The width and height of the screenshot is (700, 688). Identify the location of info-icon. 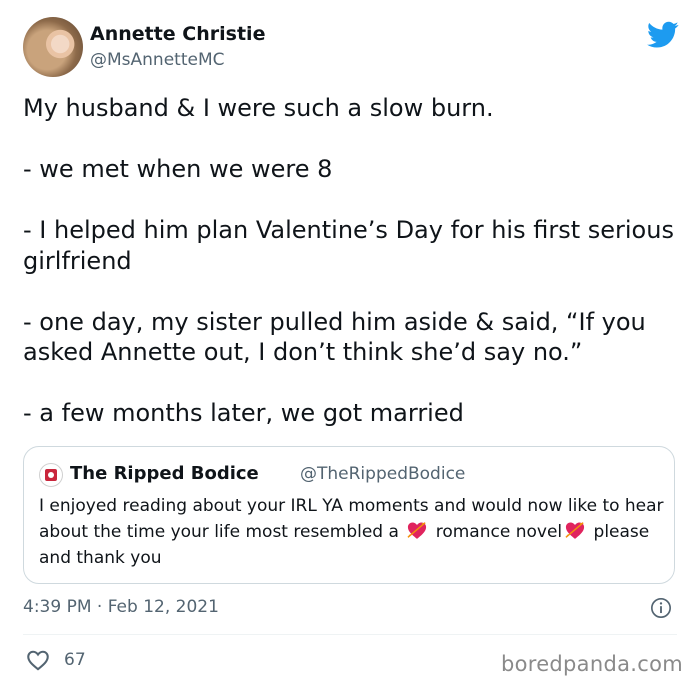
(661, 608).